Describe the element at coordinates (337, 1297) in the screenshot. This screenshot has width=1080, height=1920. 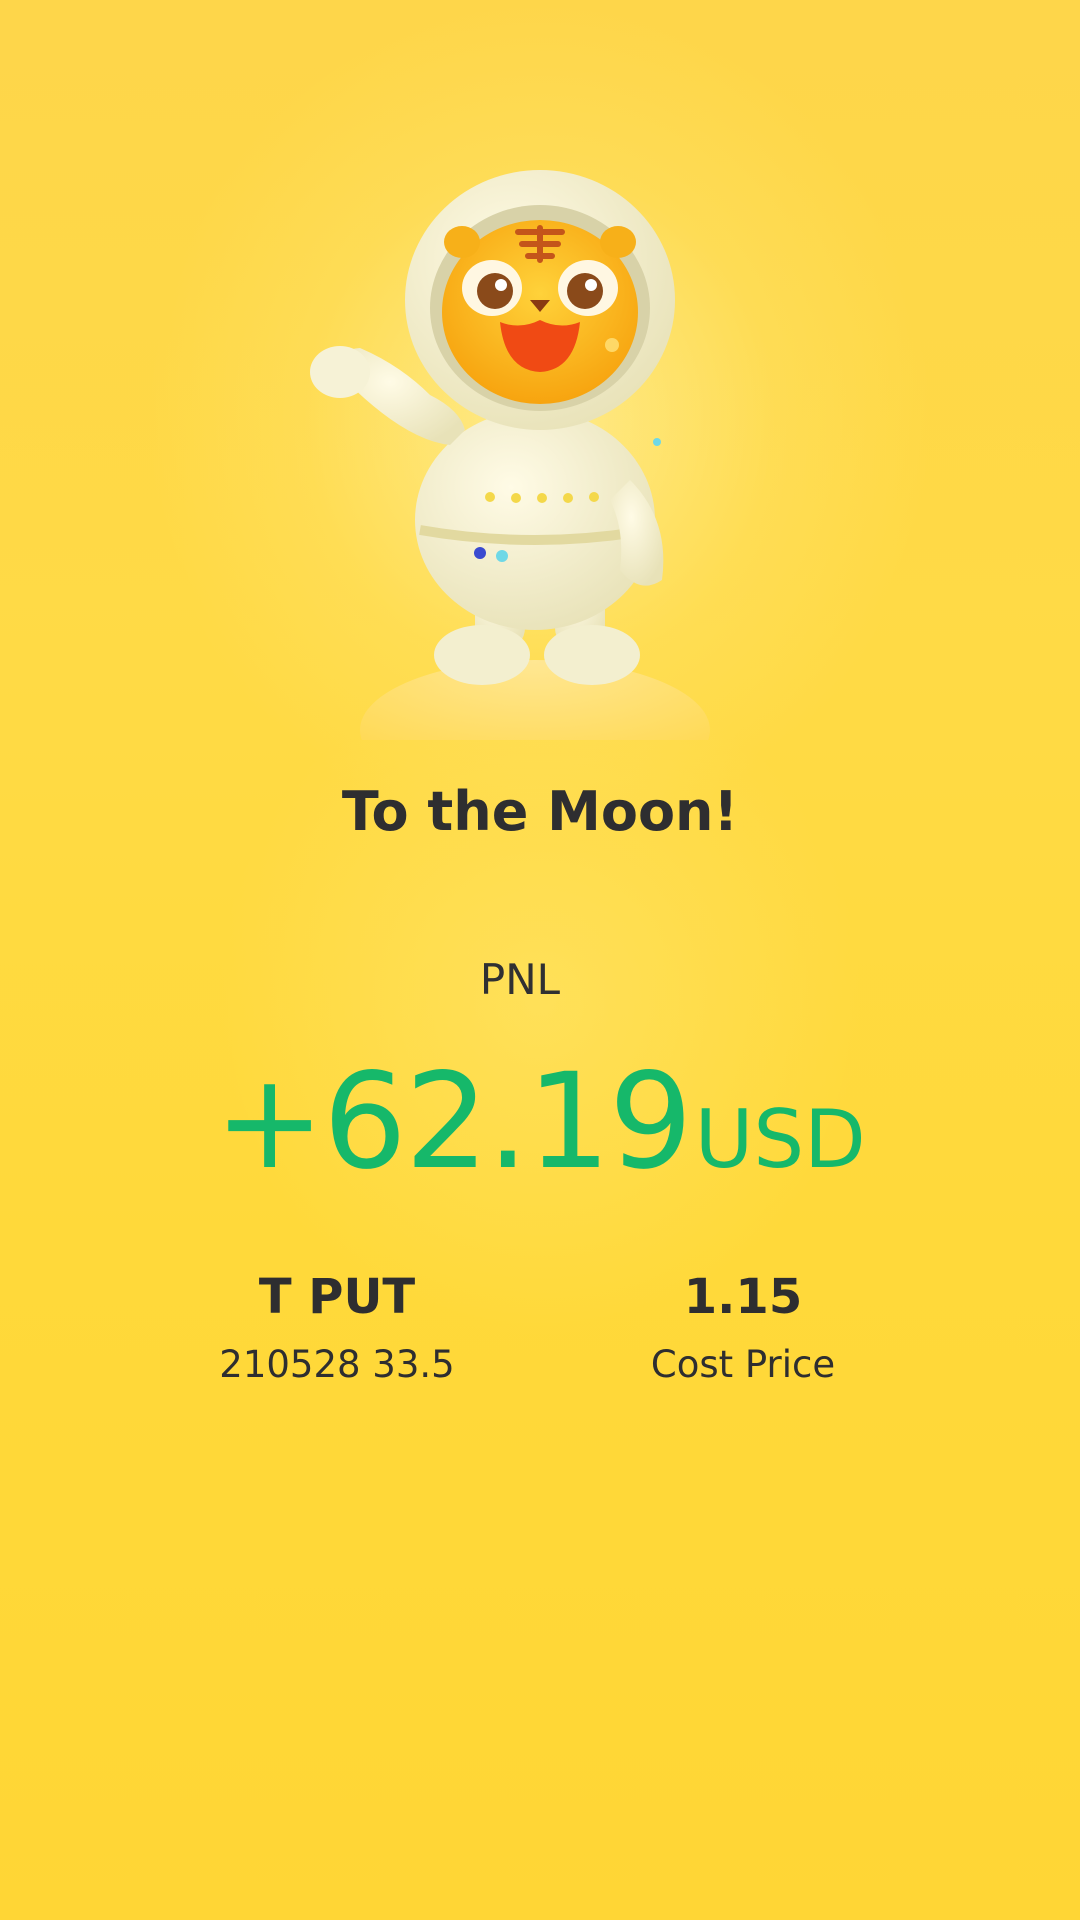
I see `position-name: T PUT` at that location.